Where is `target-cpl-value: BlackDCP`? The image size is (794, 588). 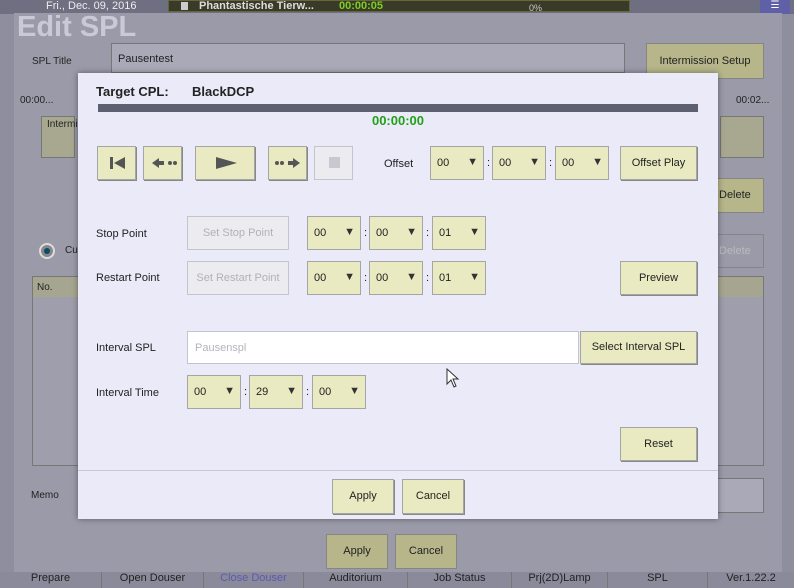
target-cpl-value: BlackDCP is located at coordinates (223, 91).